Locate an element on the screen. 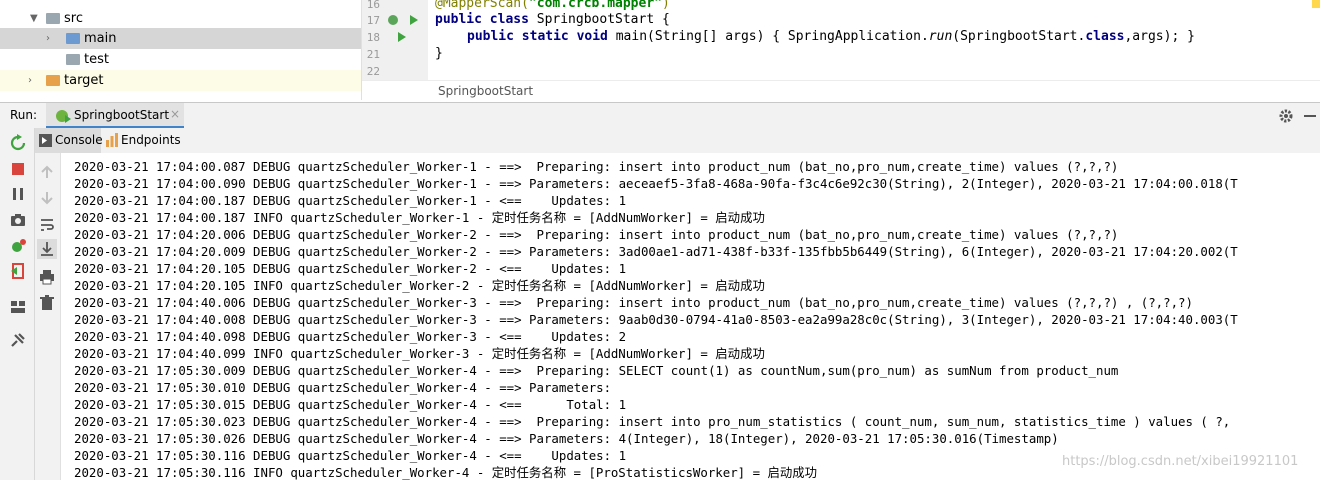  pin-icon is located at coordinates (18, 340).